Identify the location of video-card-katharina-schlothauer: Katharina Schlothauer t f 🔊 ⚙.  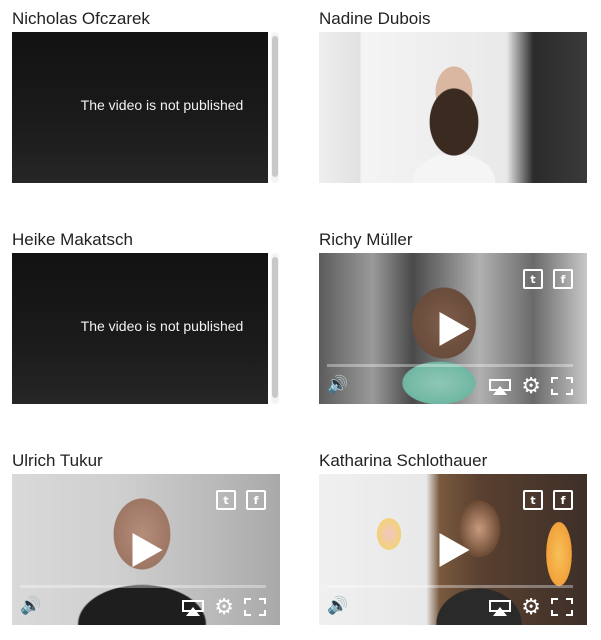
(454, 537).